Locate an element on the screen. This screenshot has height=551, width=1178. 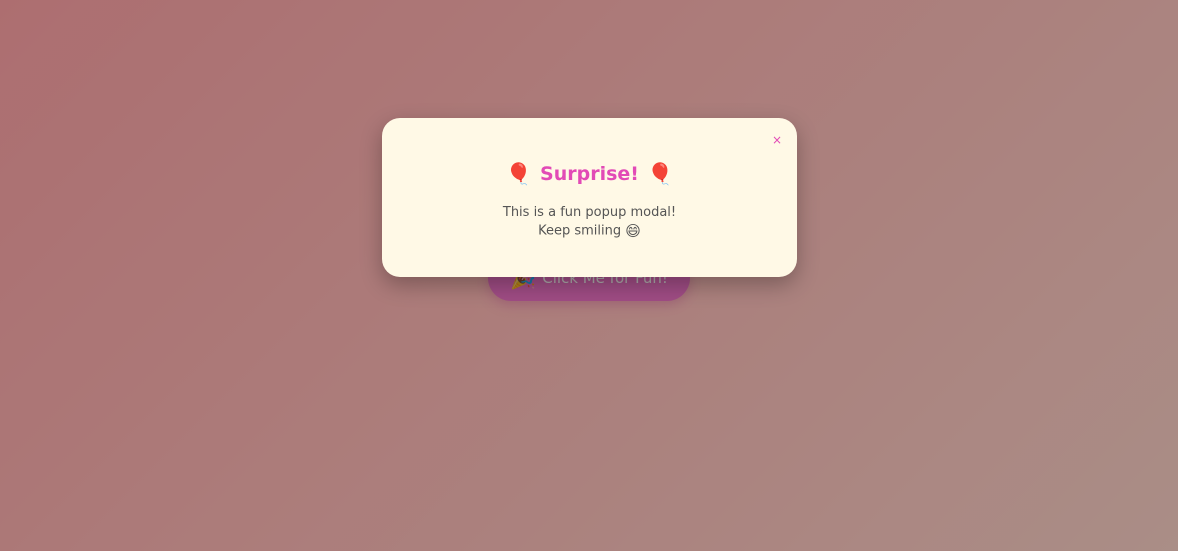
modal-message-text: Keep smiling is located at coordinates (580, 231).